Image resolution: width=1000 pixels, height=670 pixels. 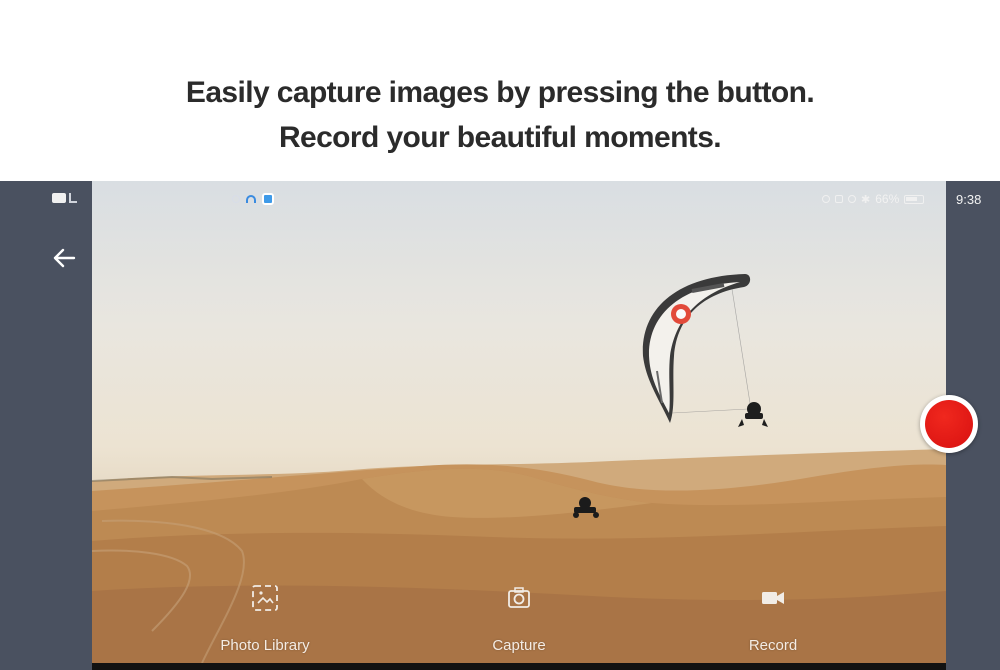 What do you see at coordinates (773, 645) in the screenshot?
I see `record-label: Record` at bounding box center [773, 645].